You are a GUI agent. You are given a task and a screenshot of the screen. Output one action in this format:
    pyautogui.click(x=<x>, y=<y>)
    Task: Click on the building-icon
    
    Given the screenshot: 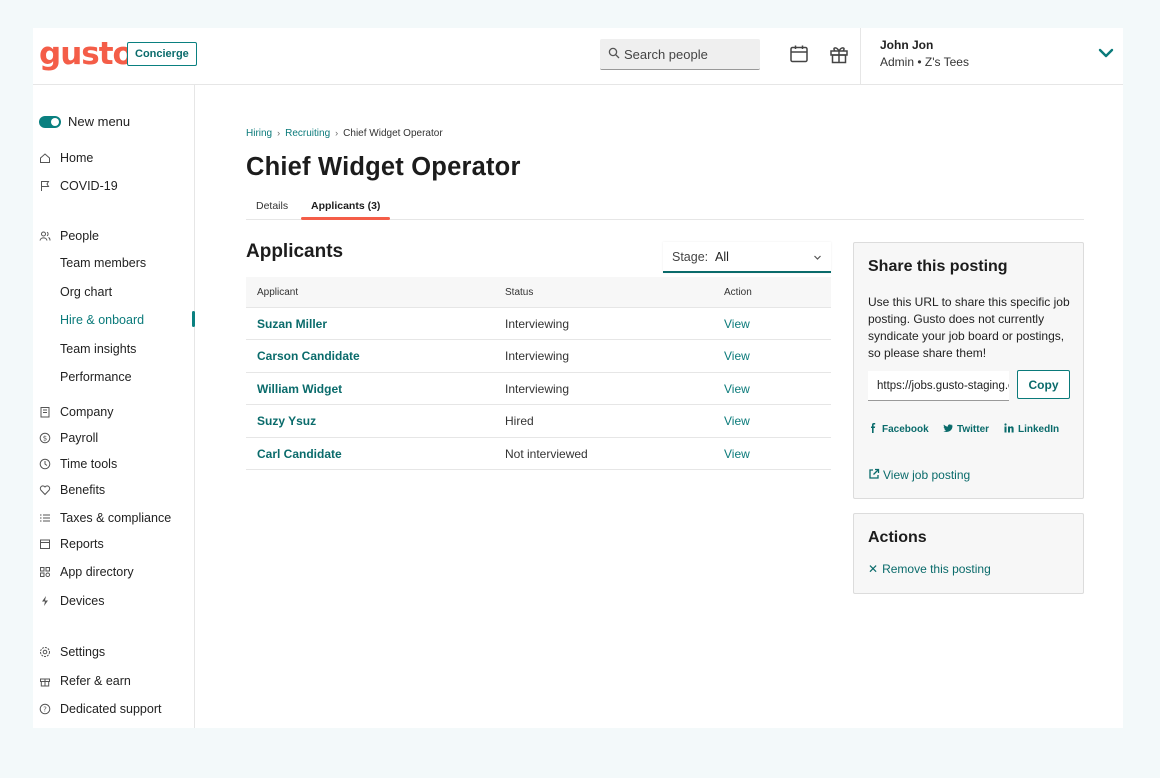 What is the action you would take?
    pyautogui.click(x=45, y=412)
    